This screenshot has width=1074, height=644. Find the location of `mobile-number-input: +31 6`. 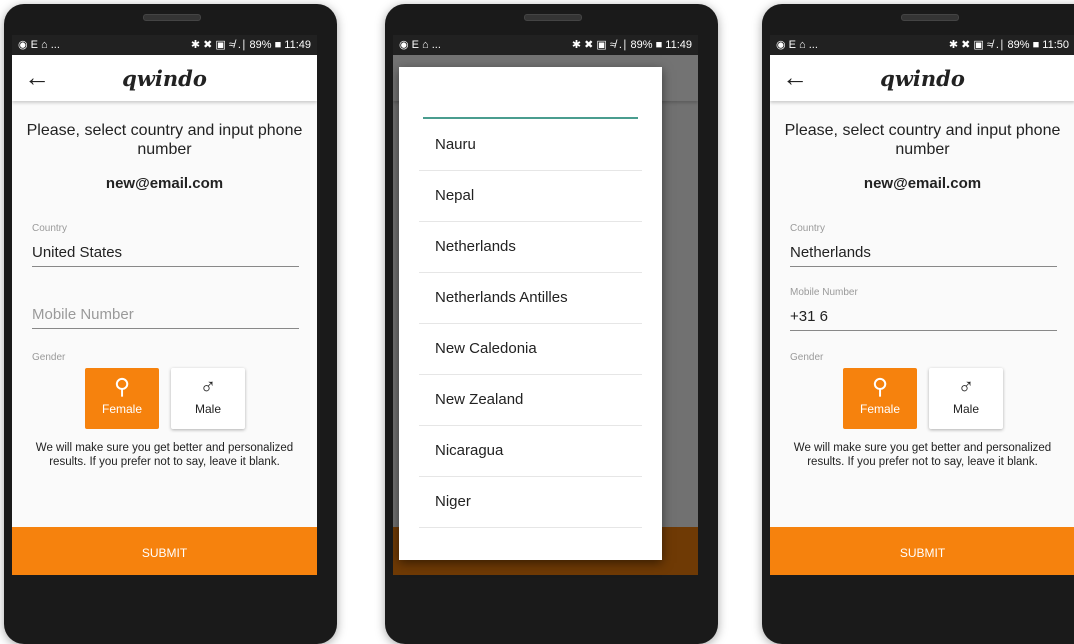

mobile-number-input: +31 6 is located at coordinates (923, 319).